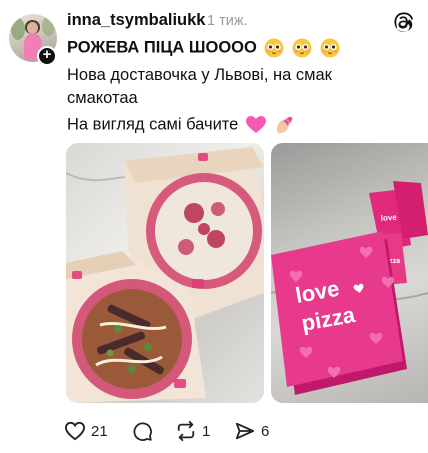 This screenshot has height=453, width=428. Describe the element at coordinates (203, 48) in the screenshot. I see `post-text-line-1: РОЖЕВА ПІЦА ШОООО` at that location.